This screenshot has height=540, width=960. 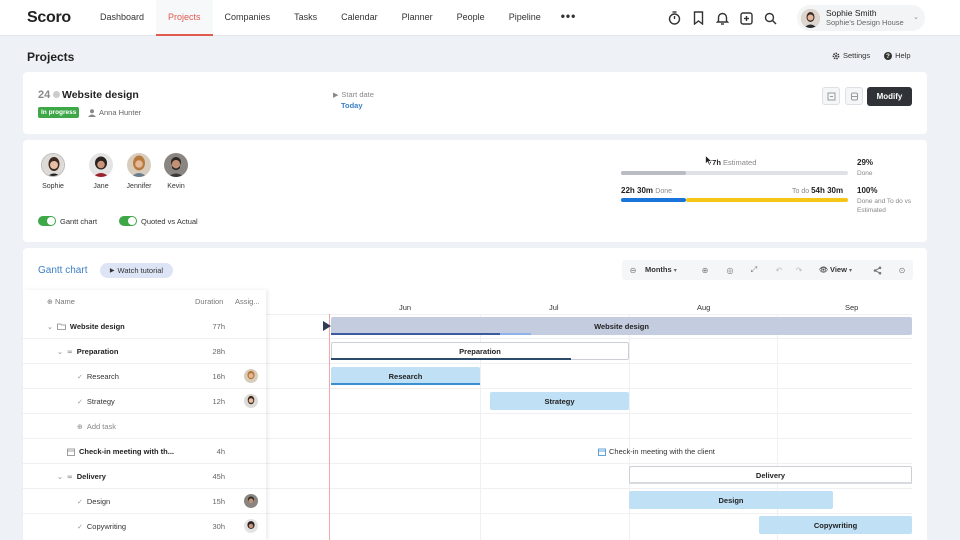 I want to click on bookmark-icon, so click(x=698, y=18).